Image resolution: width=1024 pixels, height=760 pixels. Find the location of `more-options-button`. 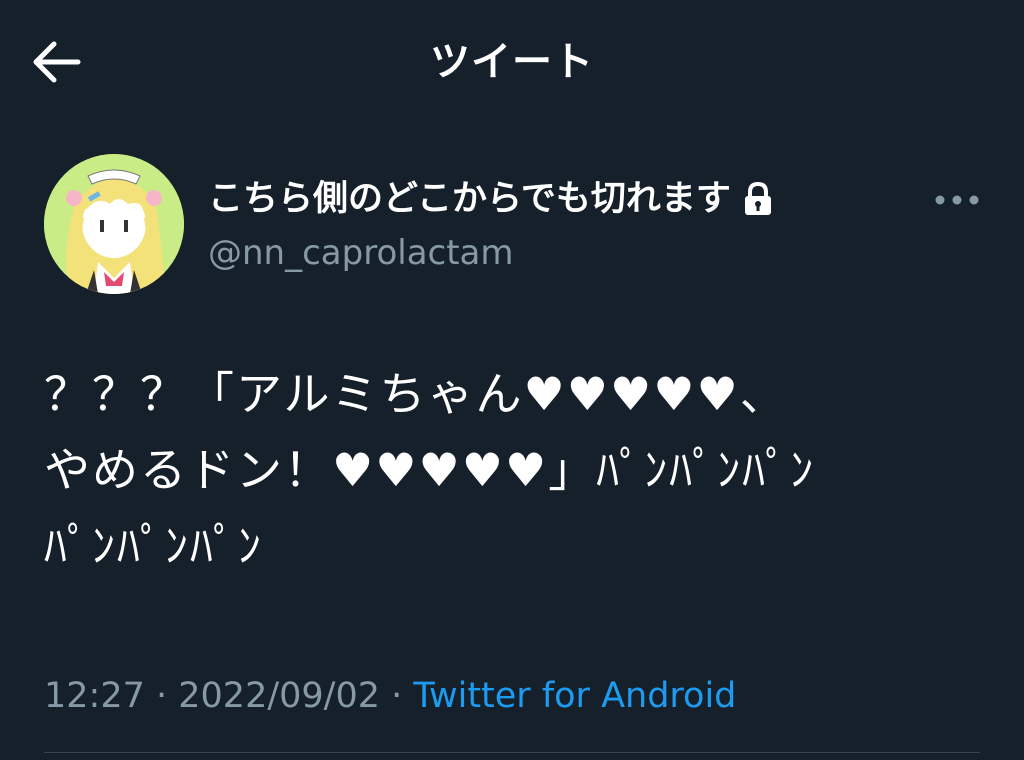

more-options-button is located at coordinates (957, 200).